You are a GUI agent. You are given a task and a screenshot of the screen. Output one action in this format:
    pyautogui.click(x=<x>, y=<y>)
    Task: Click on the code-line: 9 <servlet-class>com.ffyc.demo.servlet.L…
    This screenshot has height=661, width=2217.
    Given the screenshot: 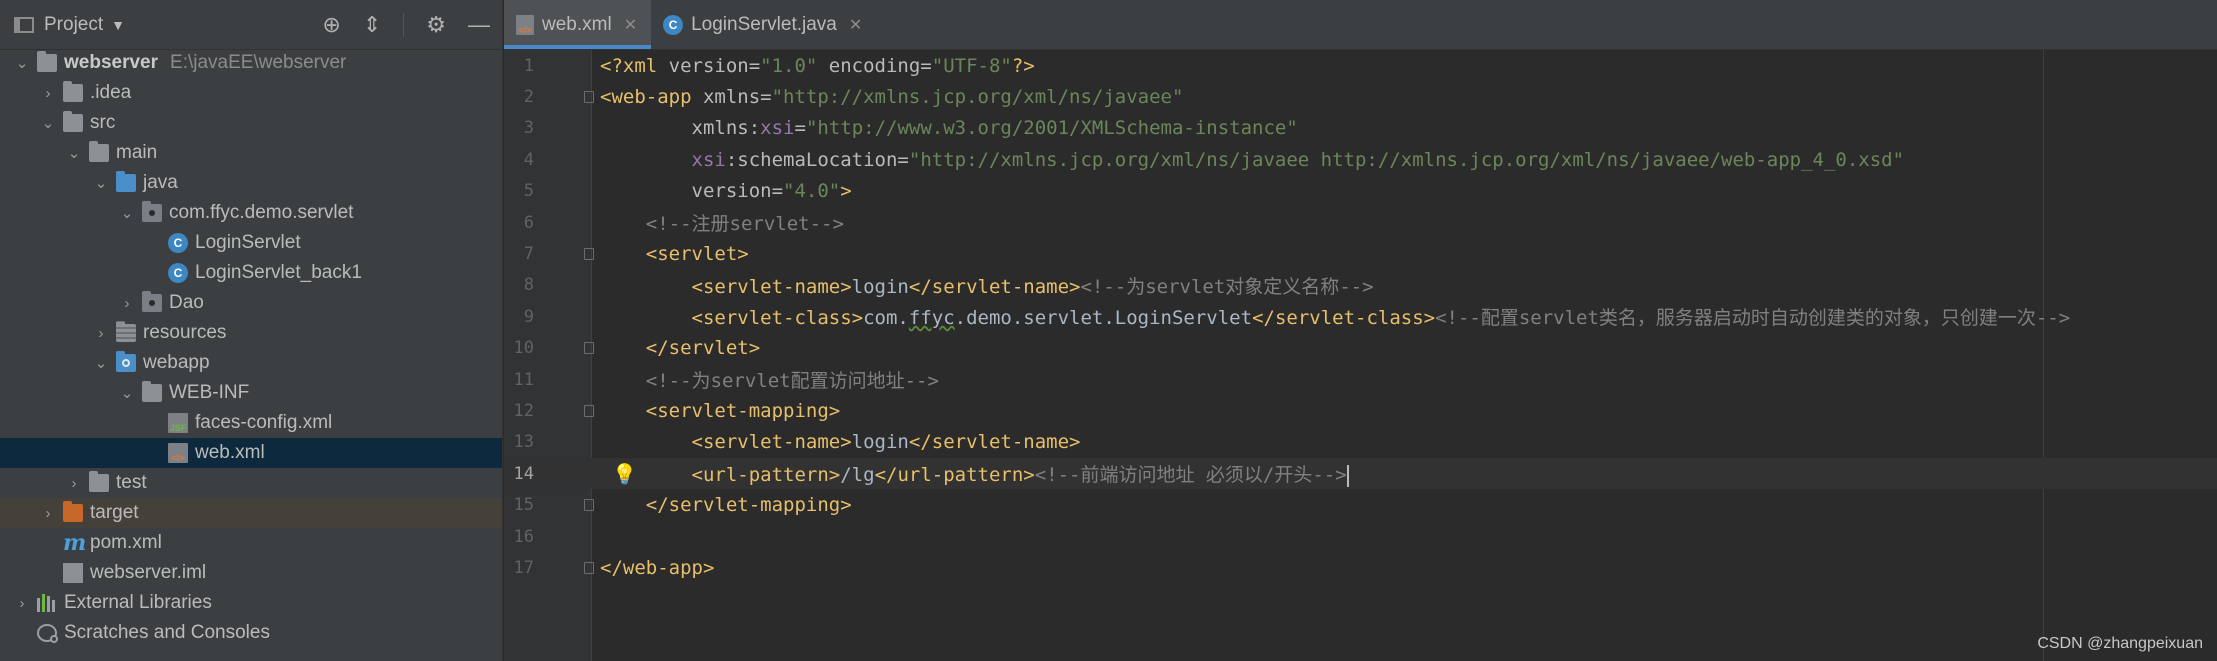 What is the action you would take?
    pyautogui.click(x=1360, y=316)
    